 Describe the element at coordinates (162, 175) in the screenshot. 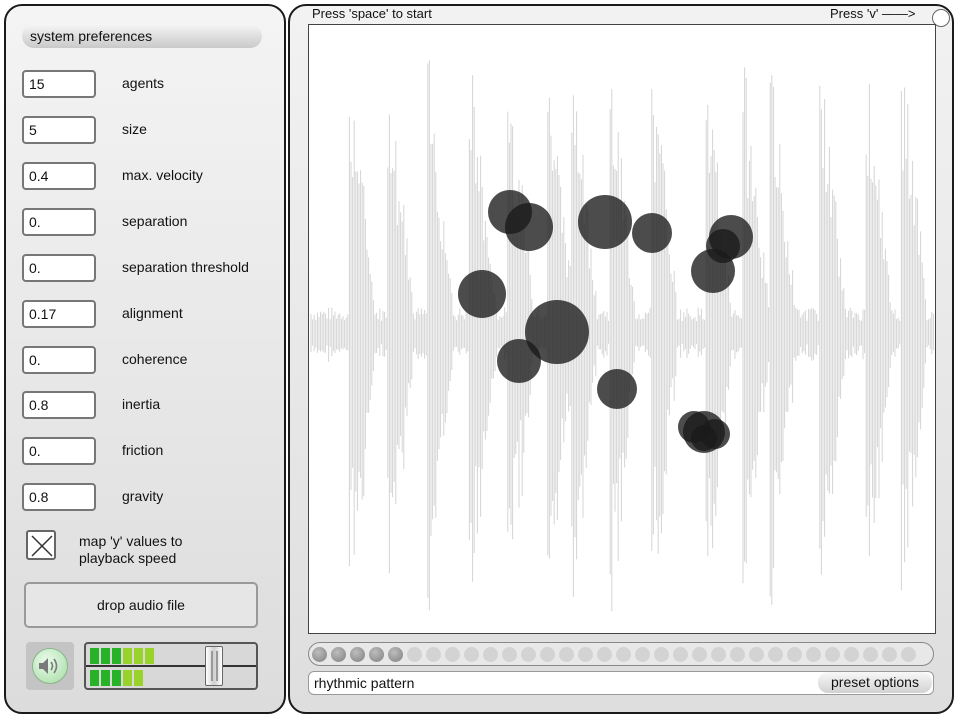

I see `max-velocity-label: max. velocity` at that location.